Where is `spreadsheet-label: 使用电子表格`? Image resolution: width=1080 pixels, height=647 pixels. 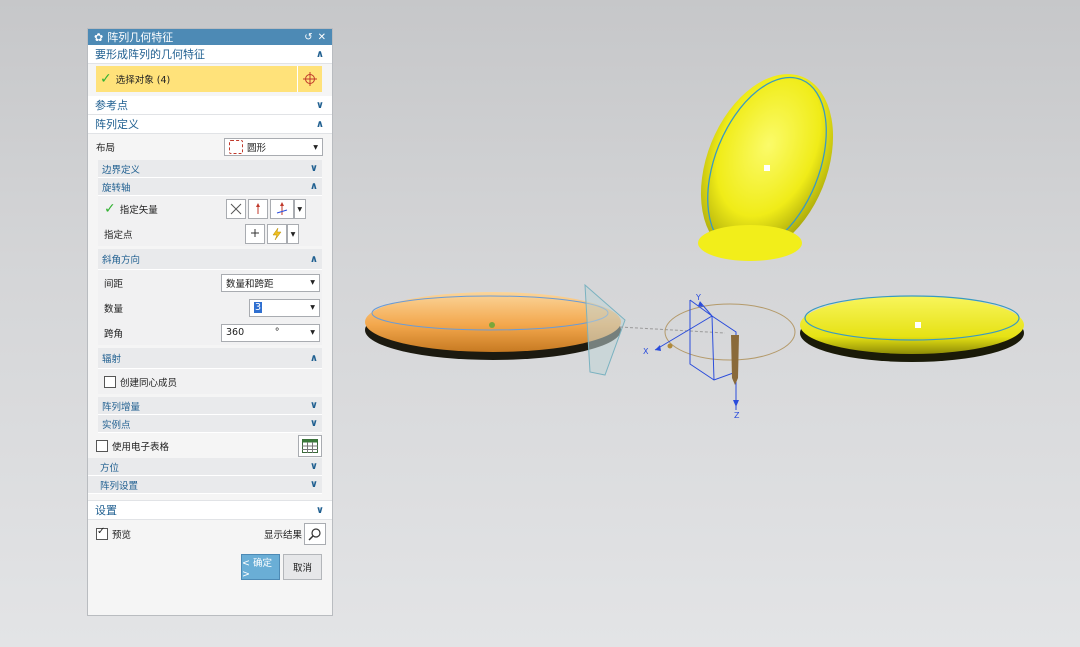 spreadsheet-label: 使用电子表格 is located at coordinates (141, 447).